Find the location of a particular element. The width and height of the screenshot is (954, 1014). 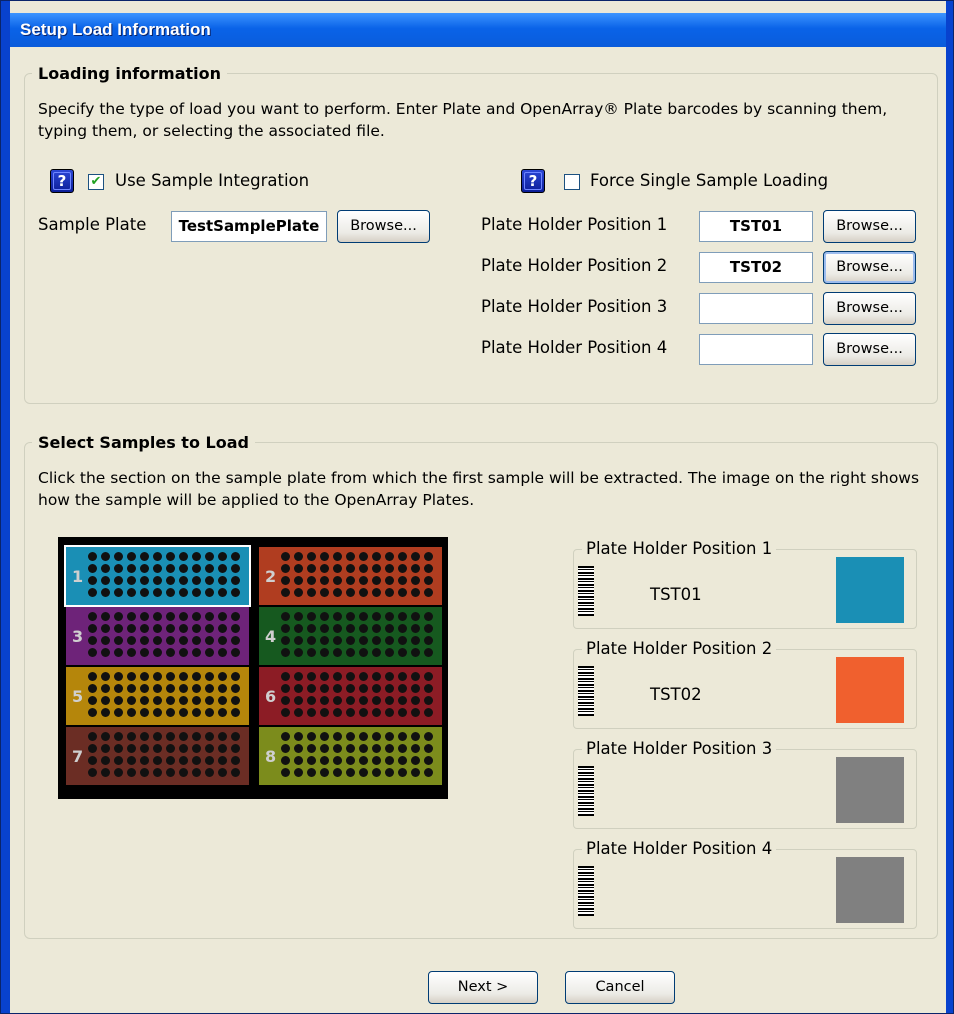

plate-holder-color-swatch is located at coordinates (870, 690).